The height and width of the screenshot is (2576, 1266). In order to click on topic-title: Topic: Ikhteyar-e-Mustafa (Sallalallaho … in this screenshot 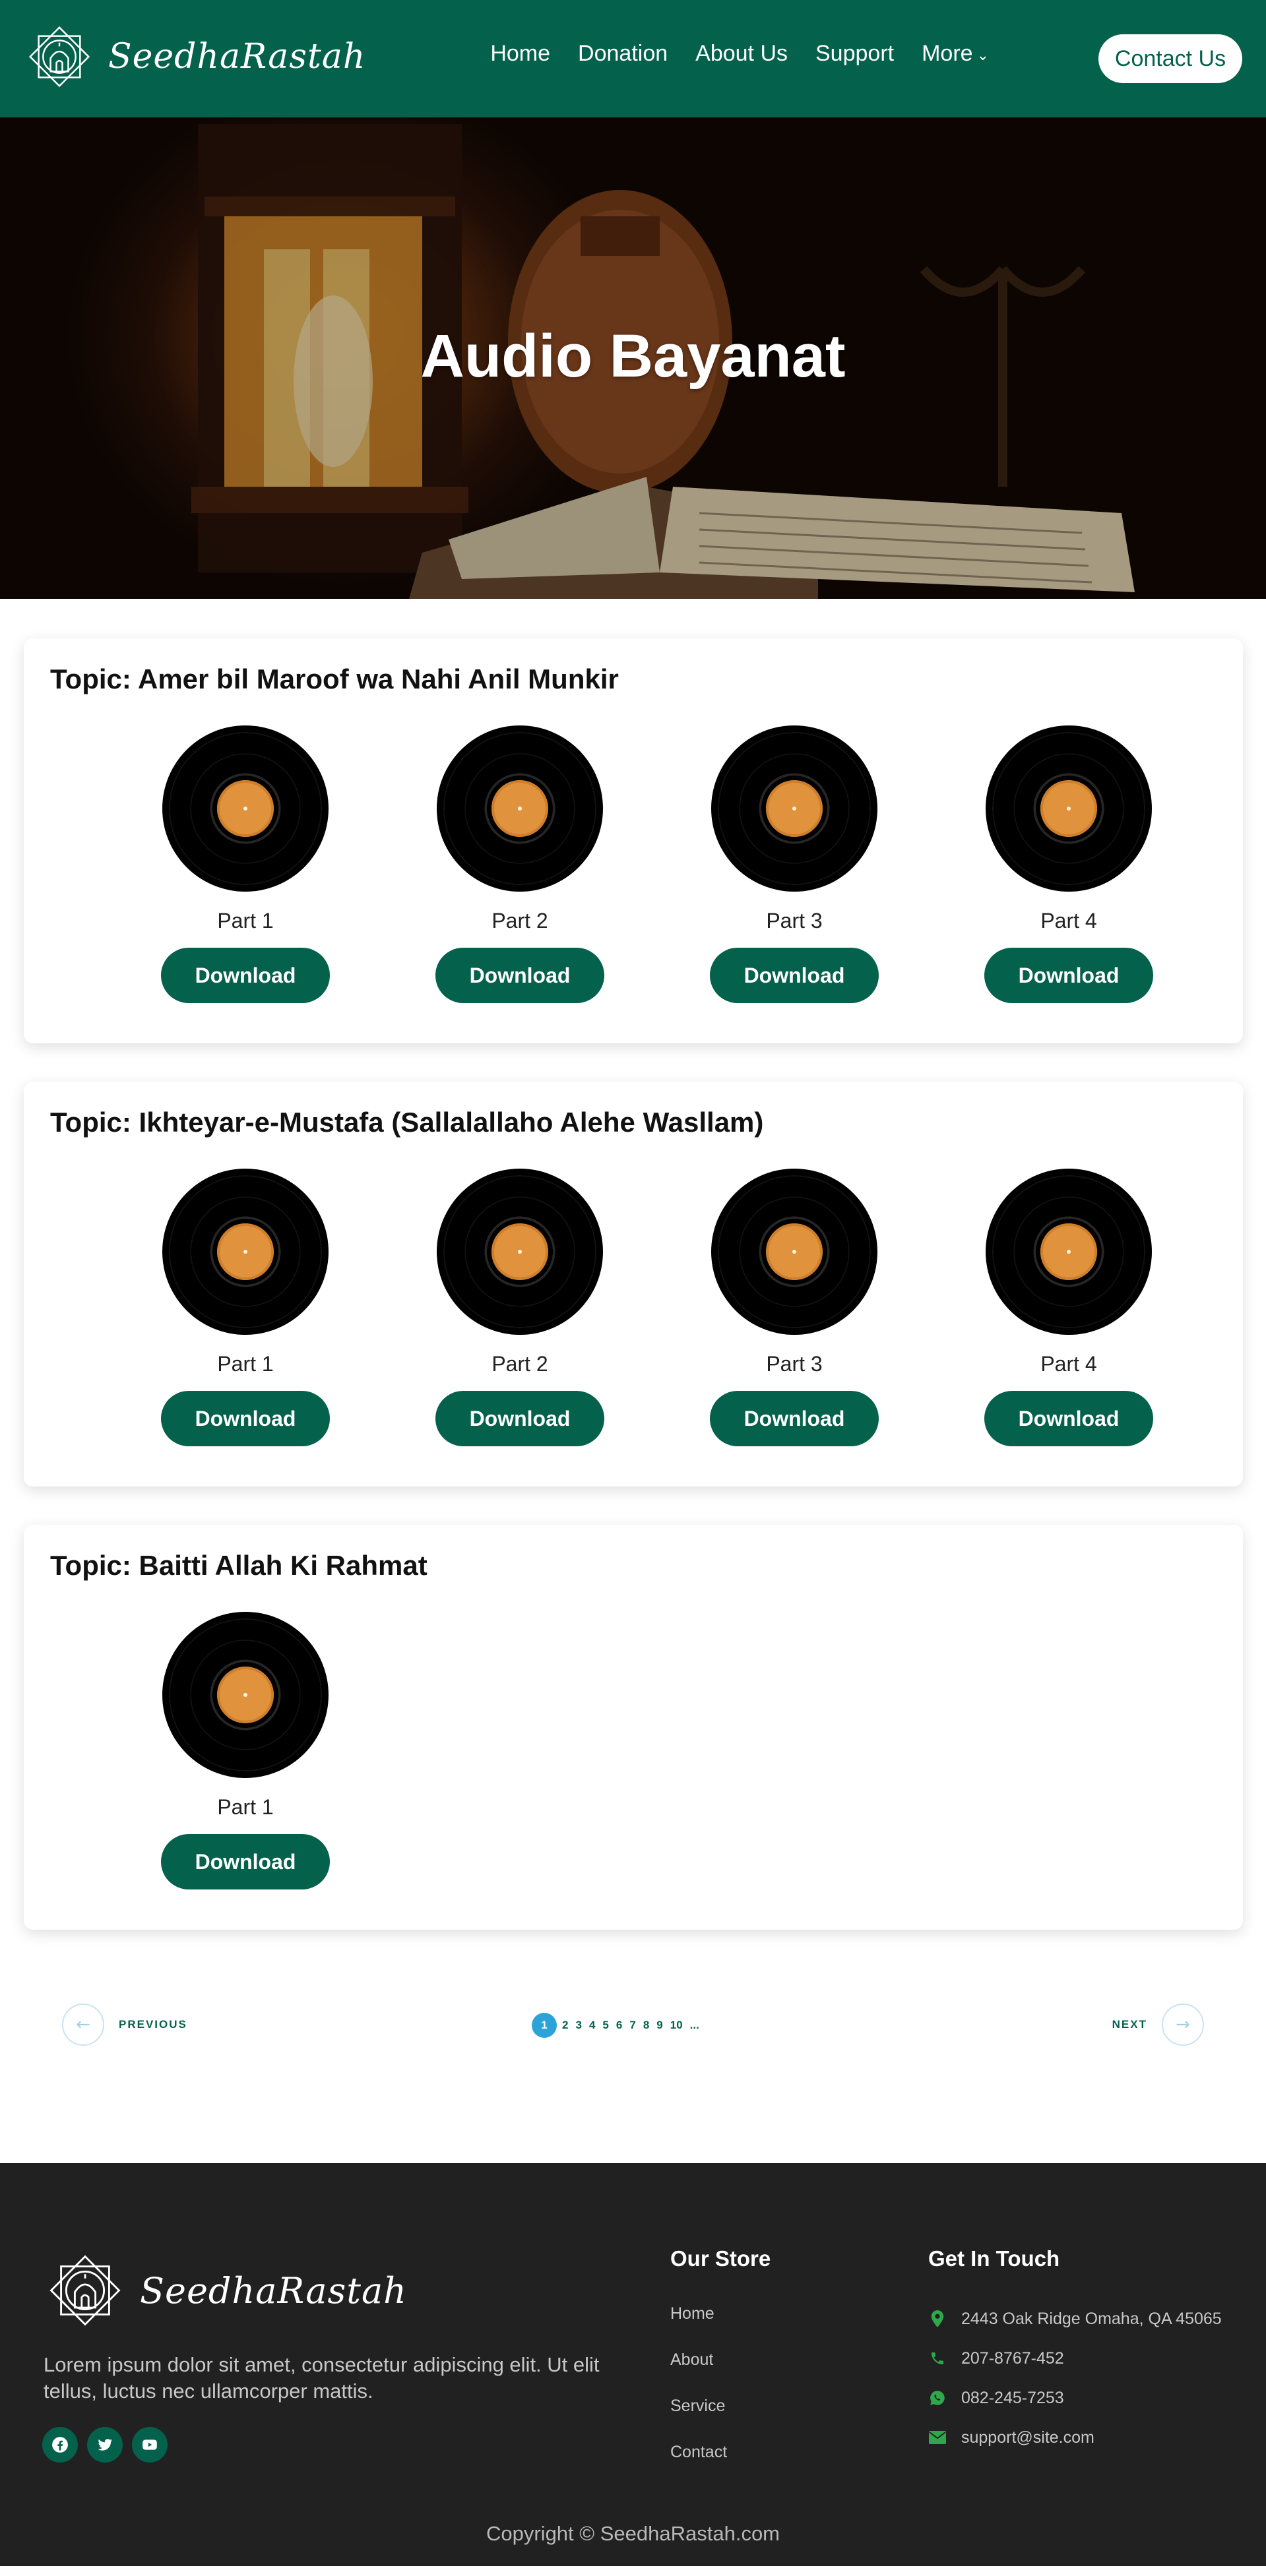, I will do `click(407, 1122)`.